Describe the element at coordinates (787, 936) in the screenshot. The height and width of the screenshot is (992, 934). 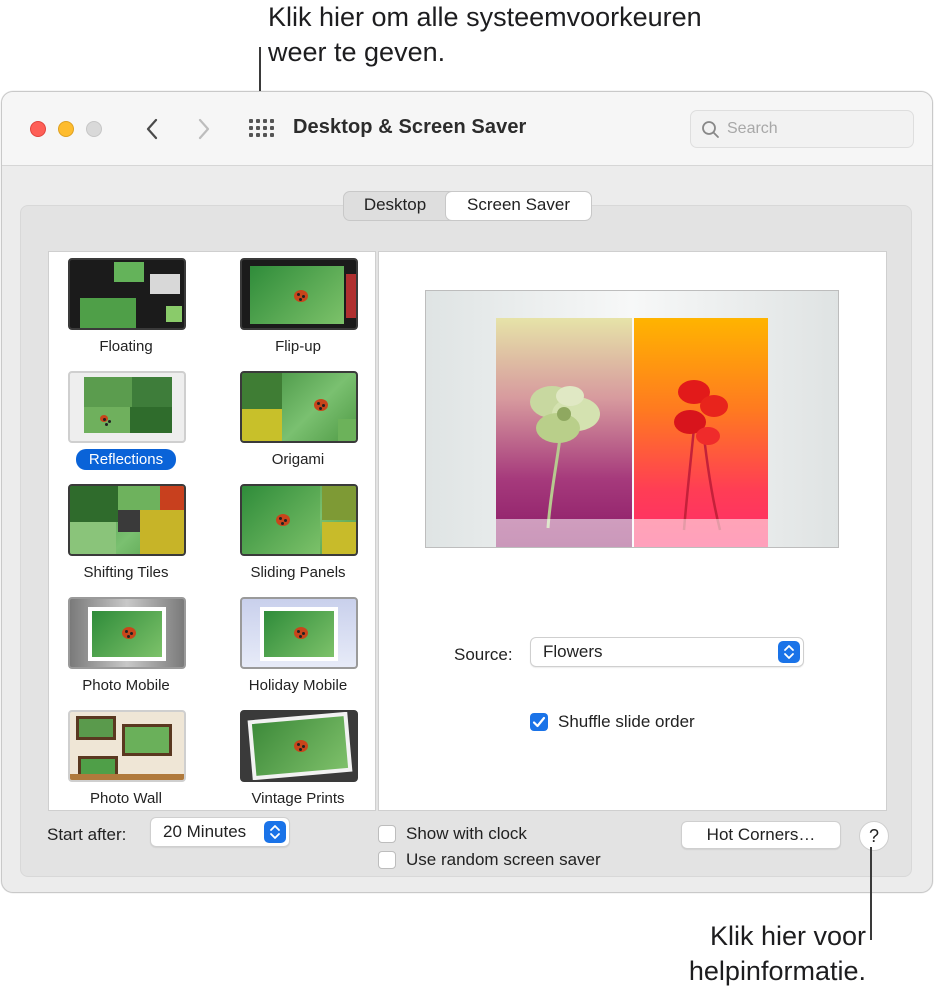
I see `callout-line: Klik hier voor` at that location.